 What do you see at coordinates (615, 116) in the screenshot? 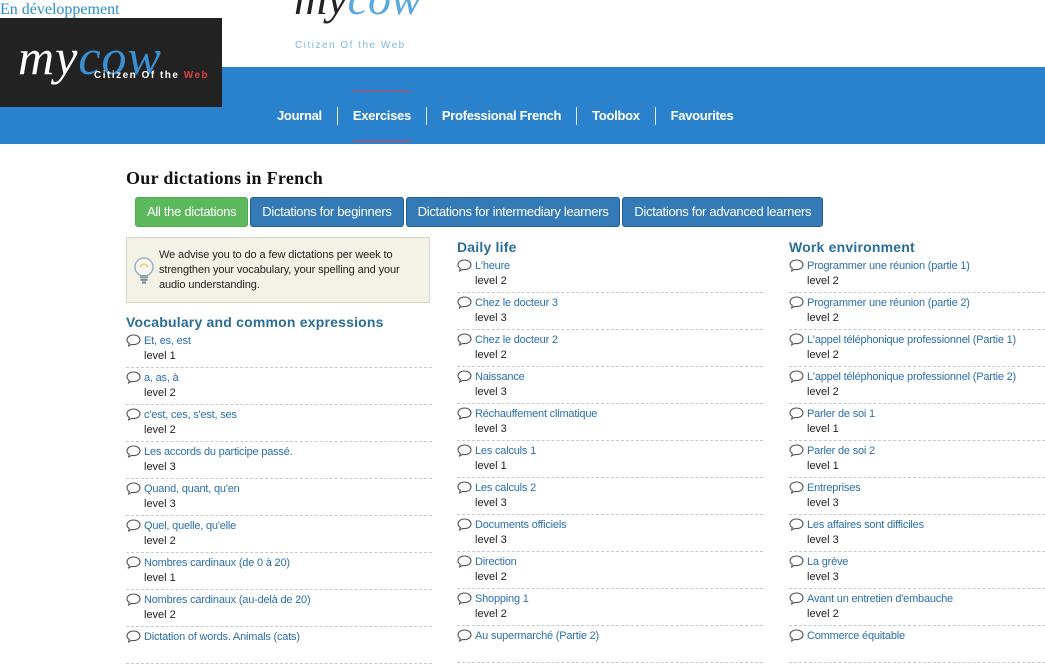
I see `nav-item-toolbox: Toolbox` at bounding box center [615, 116].